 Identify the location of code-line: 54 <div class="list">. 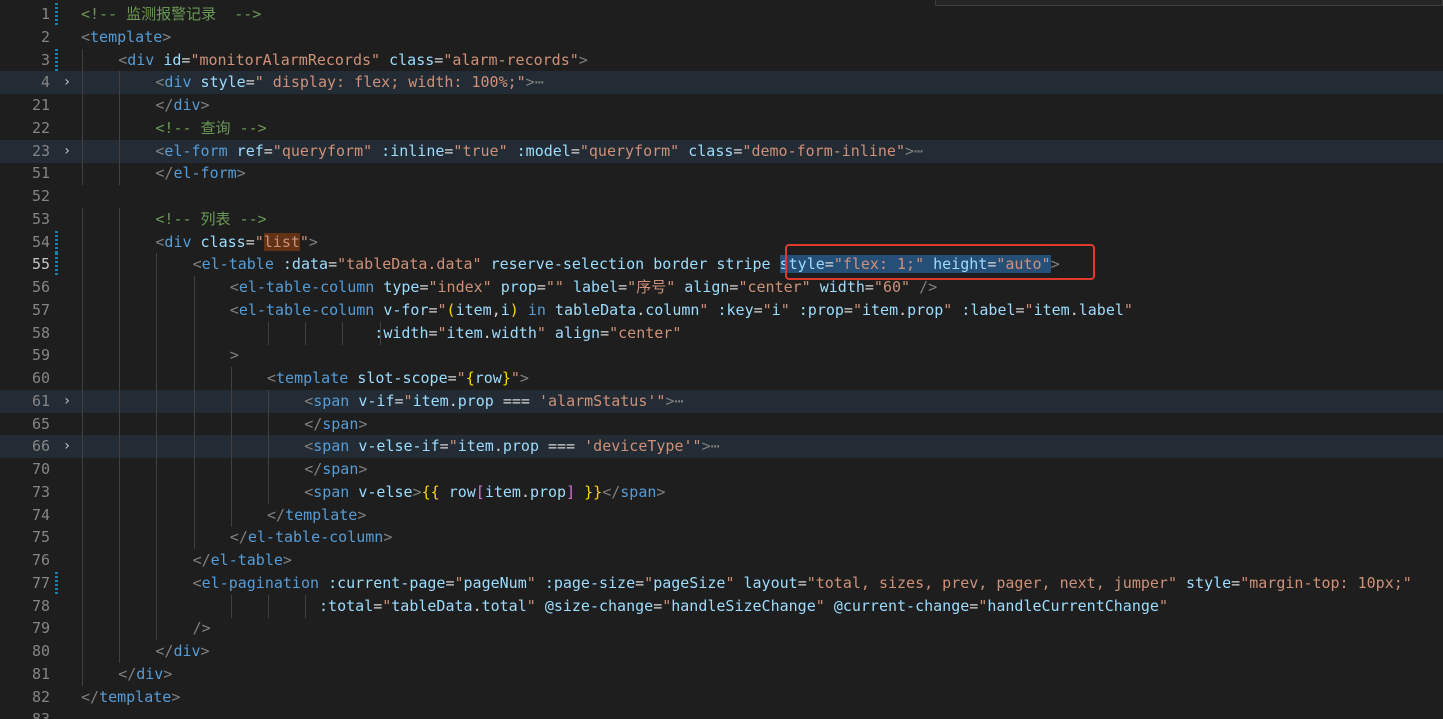
(721, 242).